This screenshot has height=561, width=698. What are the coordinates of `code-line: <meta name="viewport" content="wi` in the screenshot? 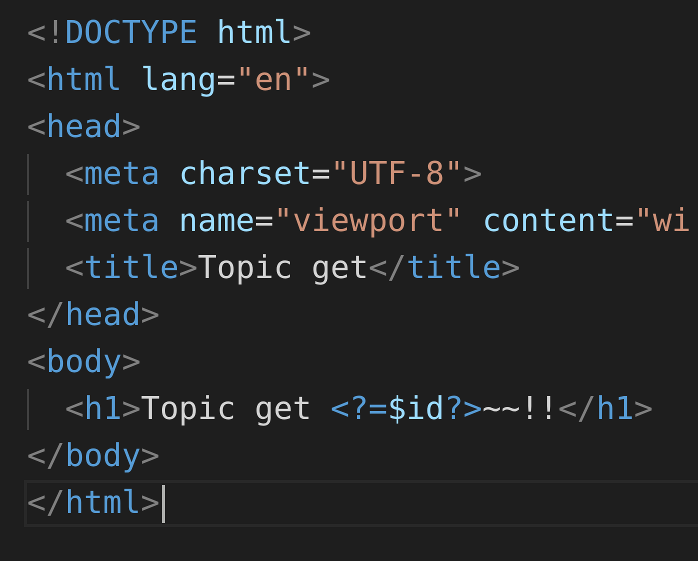 It's located at (378, 222).